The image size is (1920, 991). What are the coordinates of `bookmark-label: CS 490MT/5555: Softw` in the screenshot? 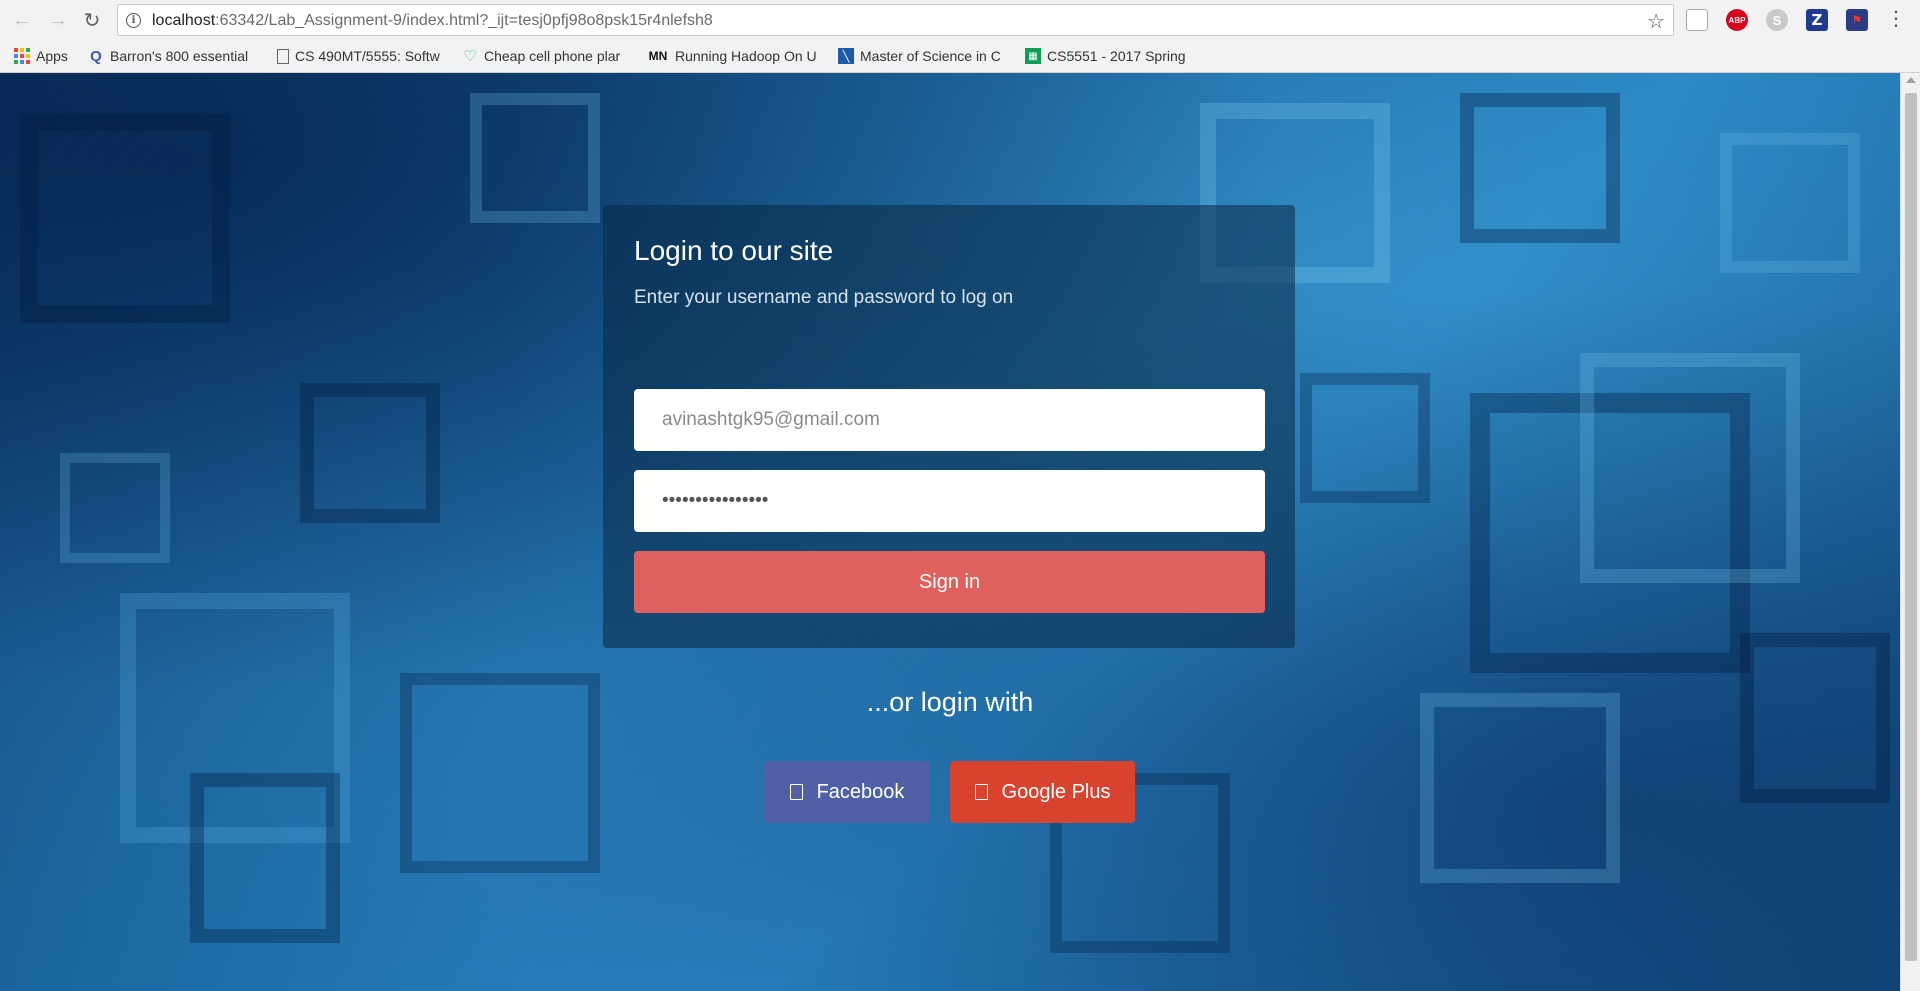 It's located at (367, 56).